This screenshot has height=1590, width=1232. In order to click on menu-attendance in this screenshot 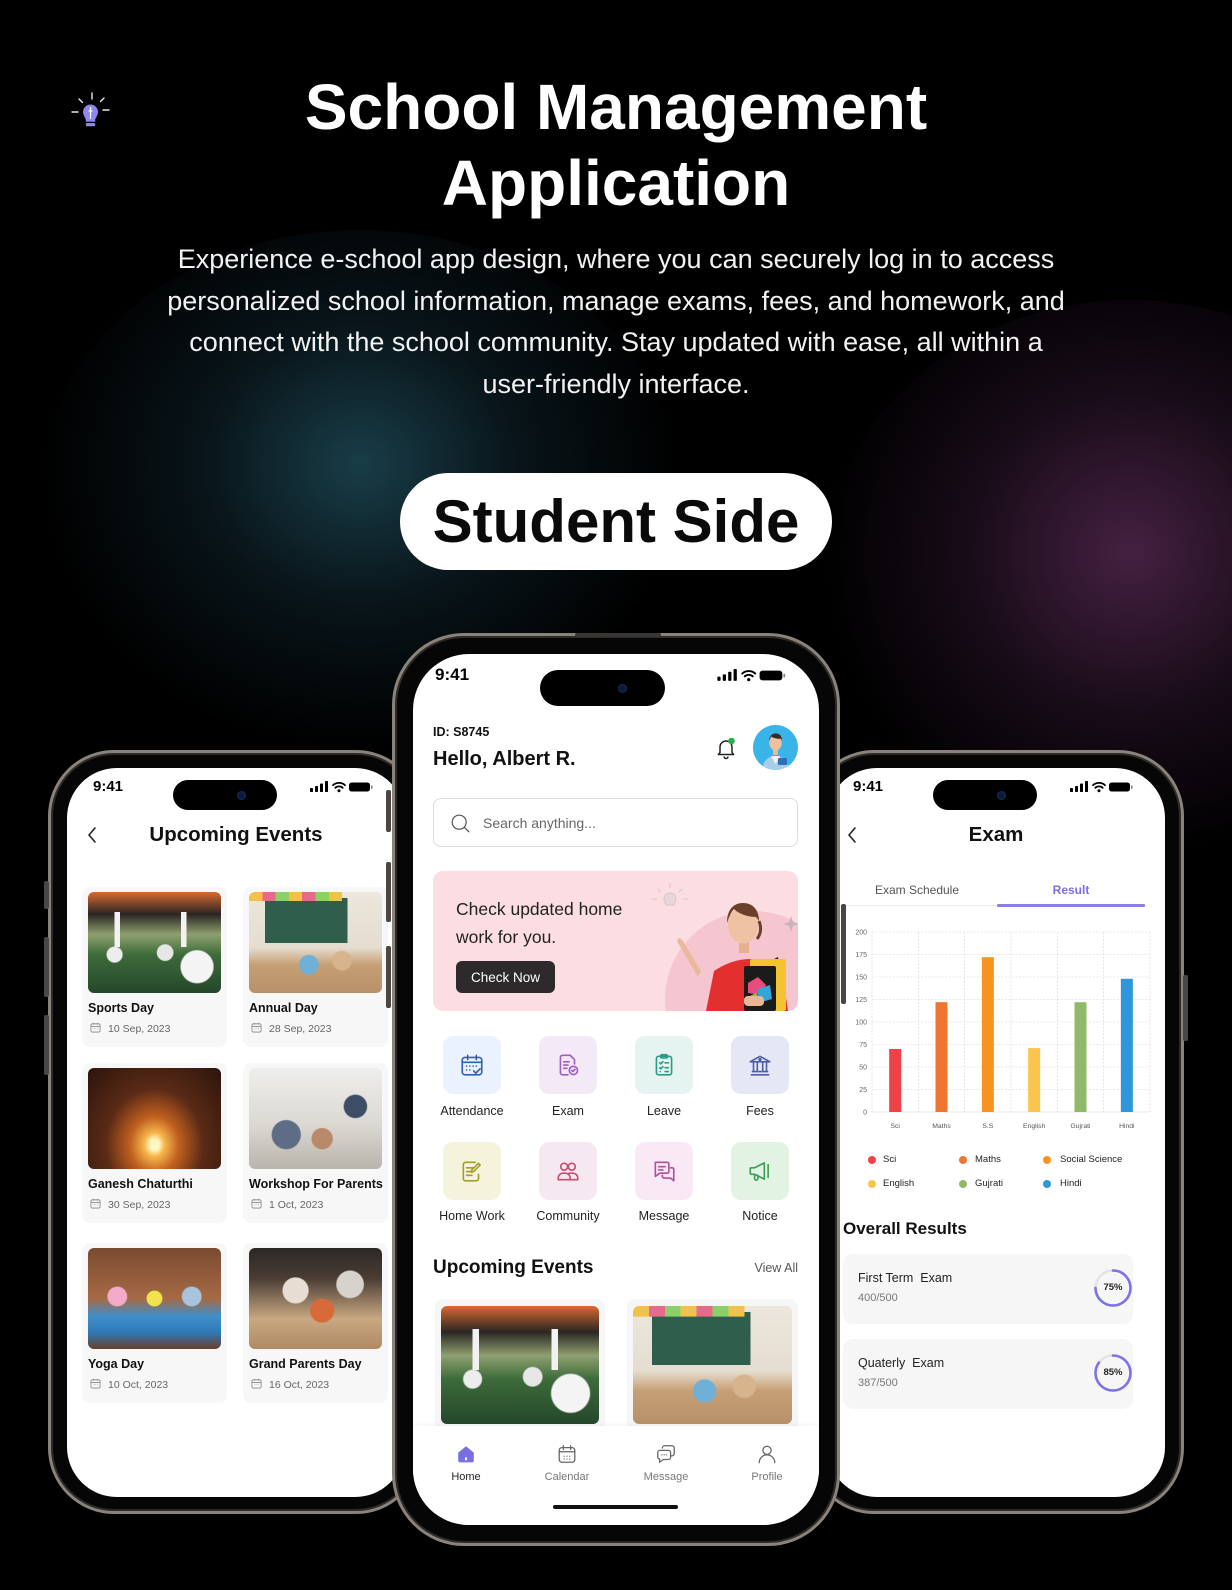, I will do `click(472, 1065)`.